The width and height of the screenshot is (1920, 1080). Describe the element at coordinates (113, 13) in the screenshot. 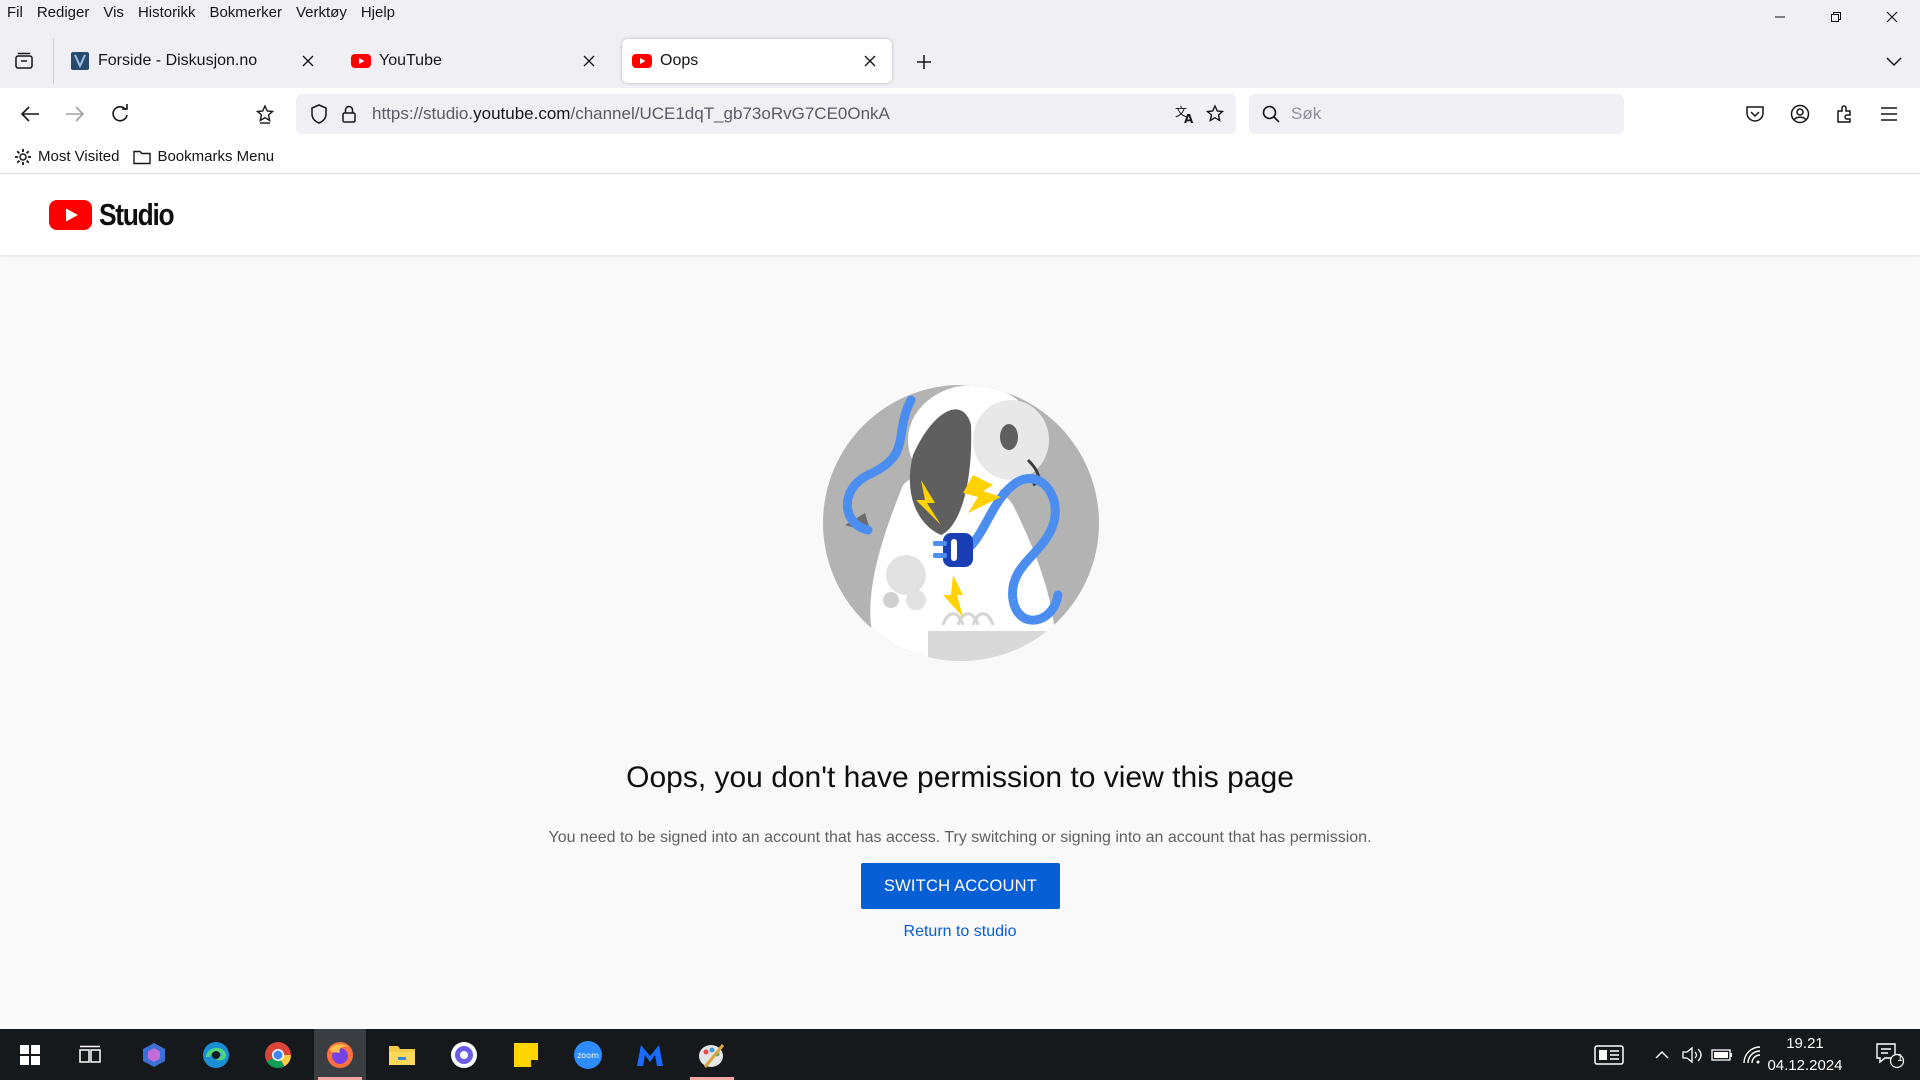

I see `menu-view: Vis` at that location.